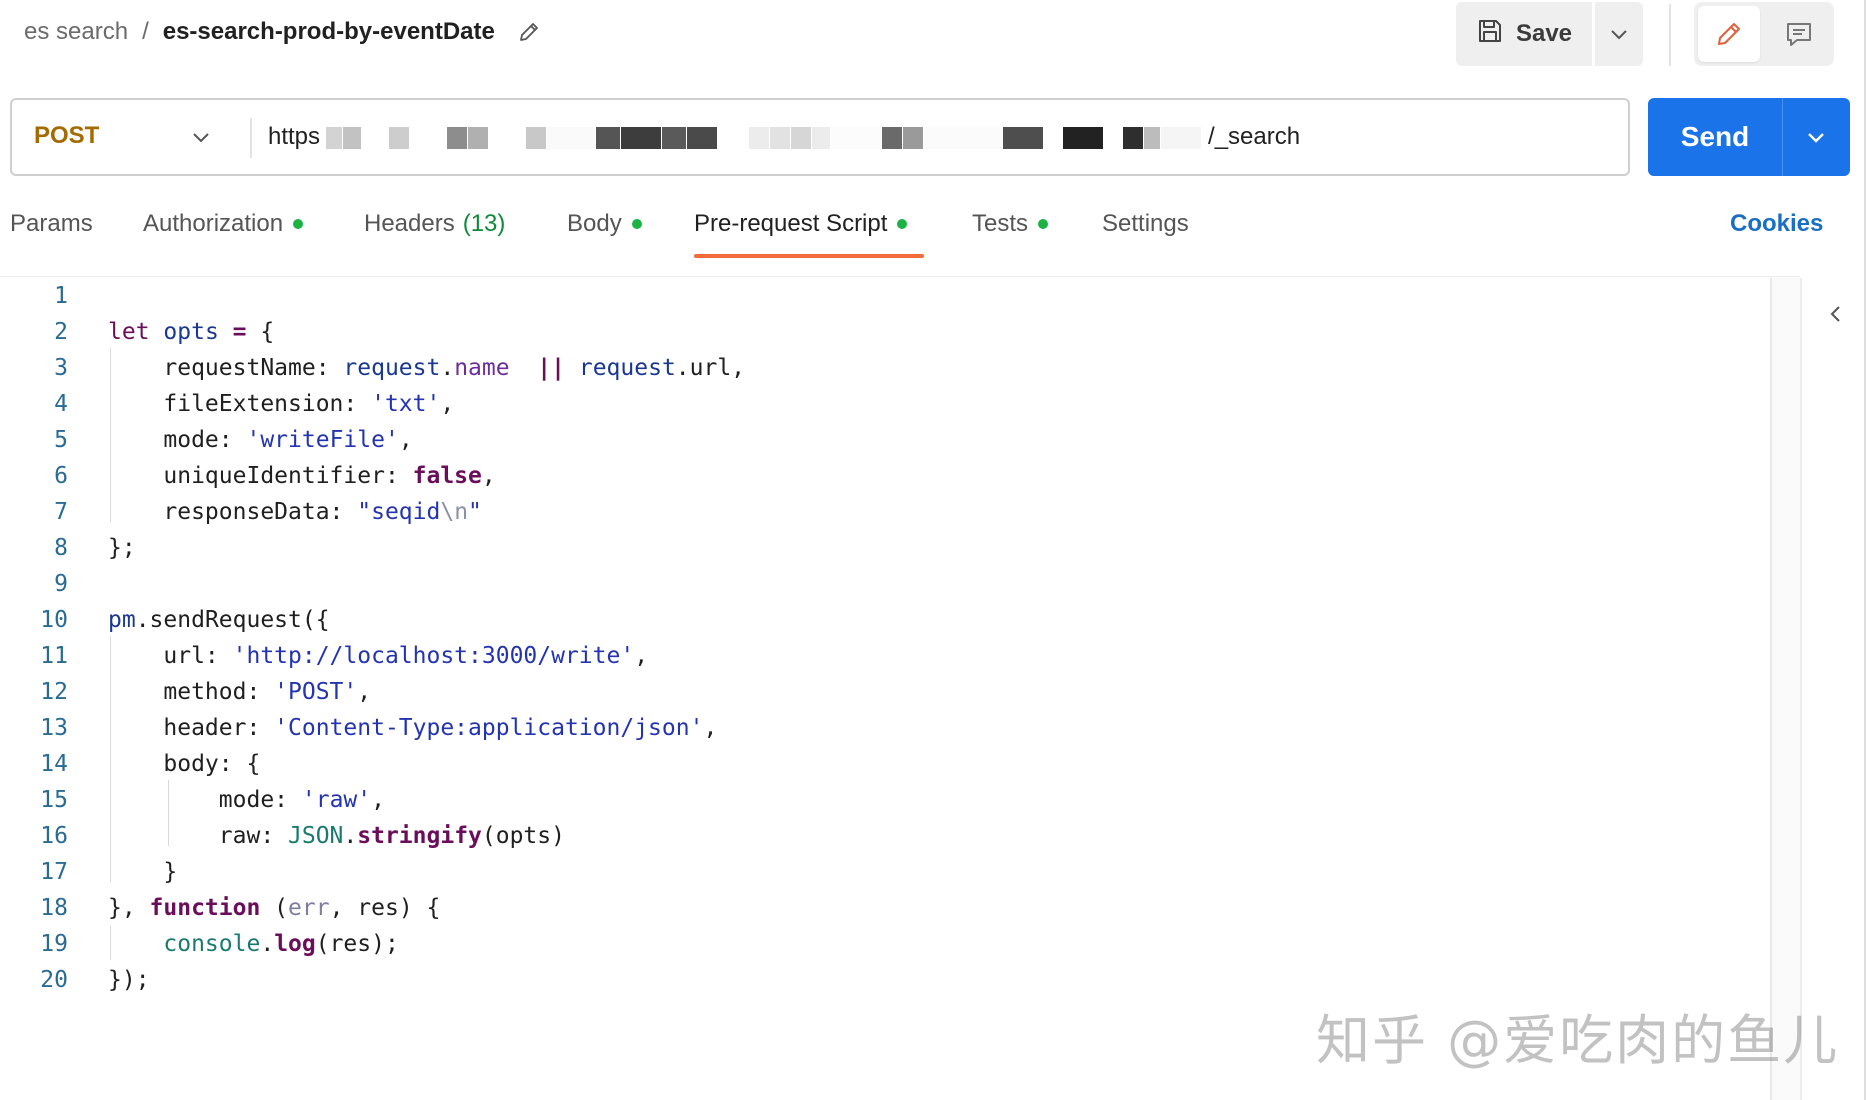 Image resolution: width=1866 pixels, height=1100 pixels. Describe the element at coordinates (1670, 35) in the screenshot. I see `header-divider` at that location.